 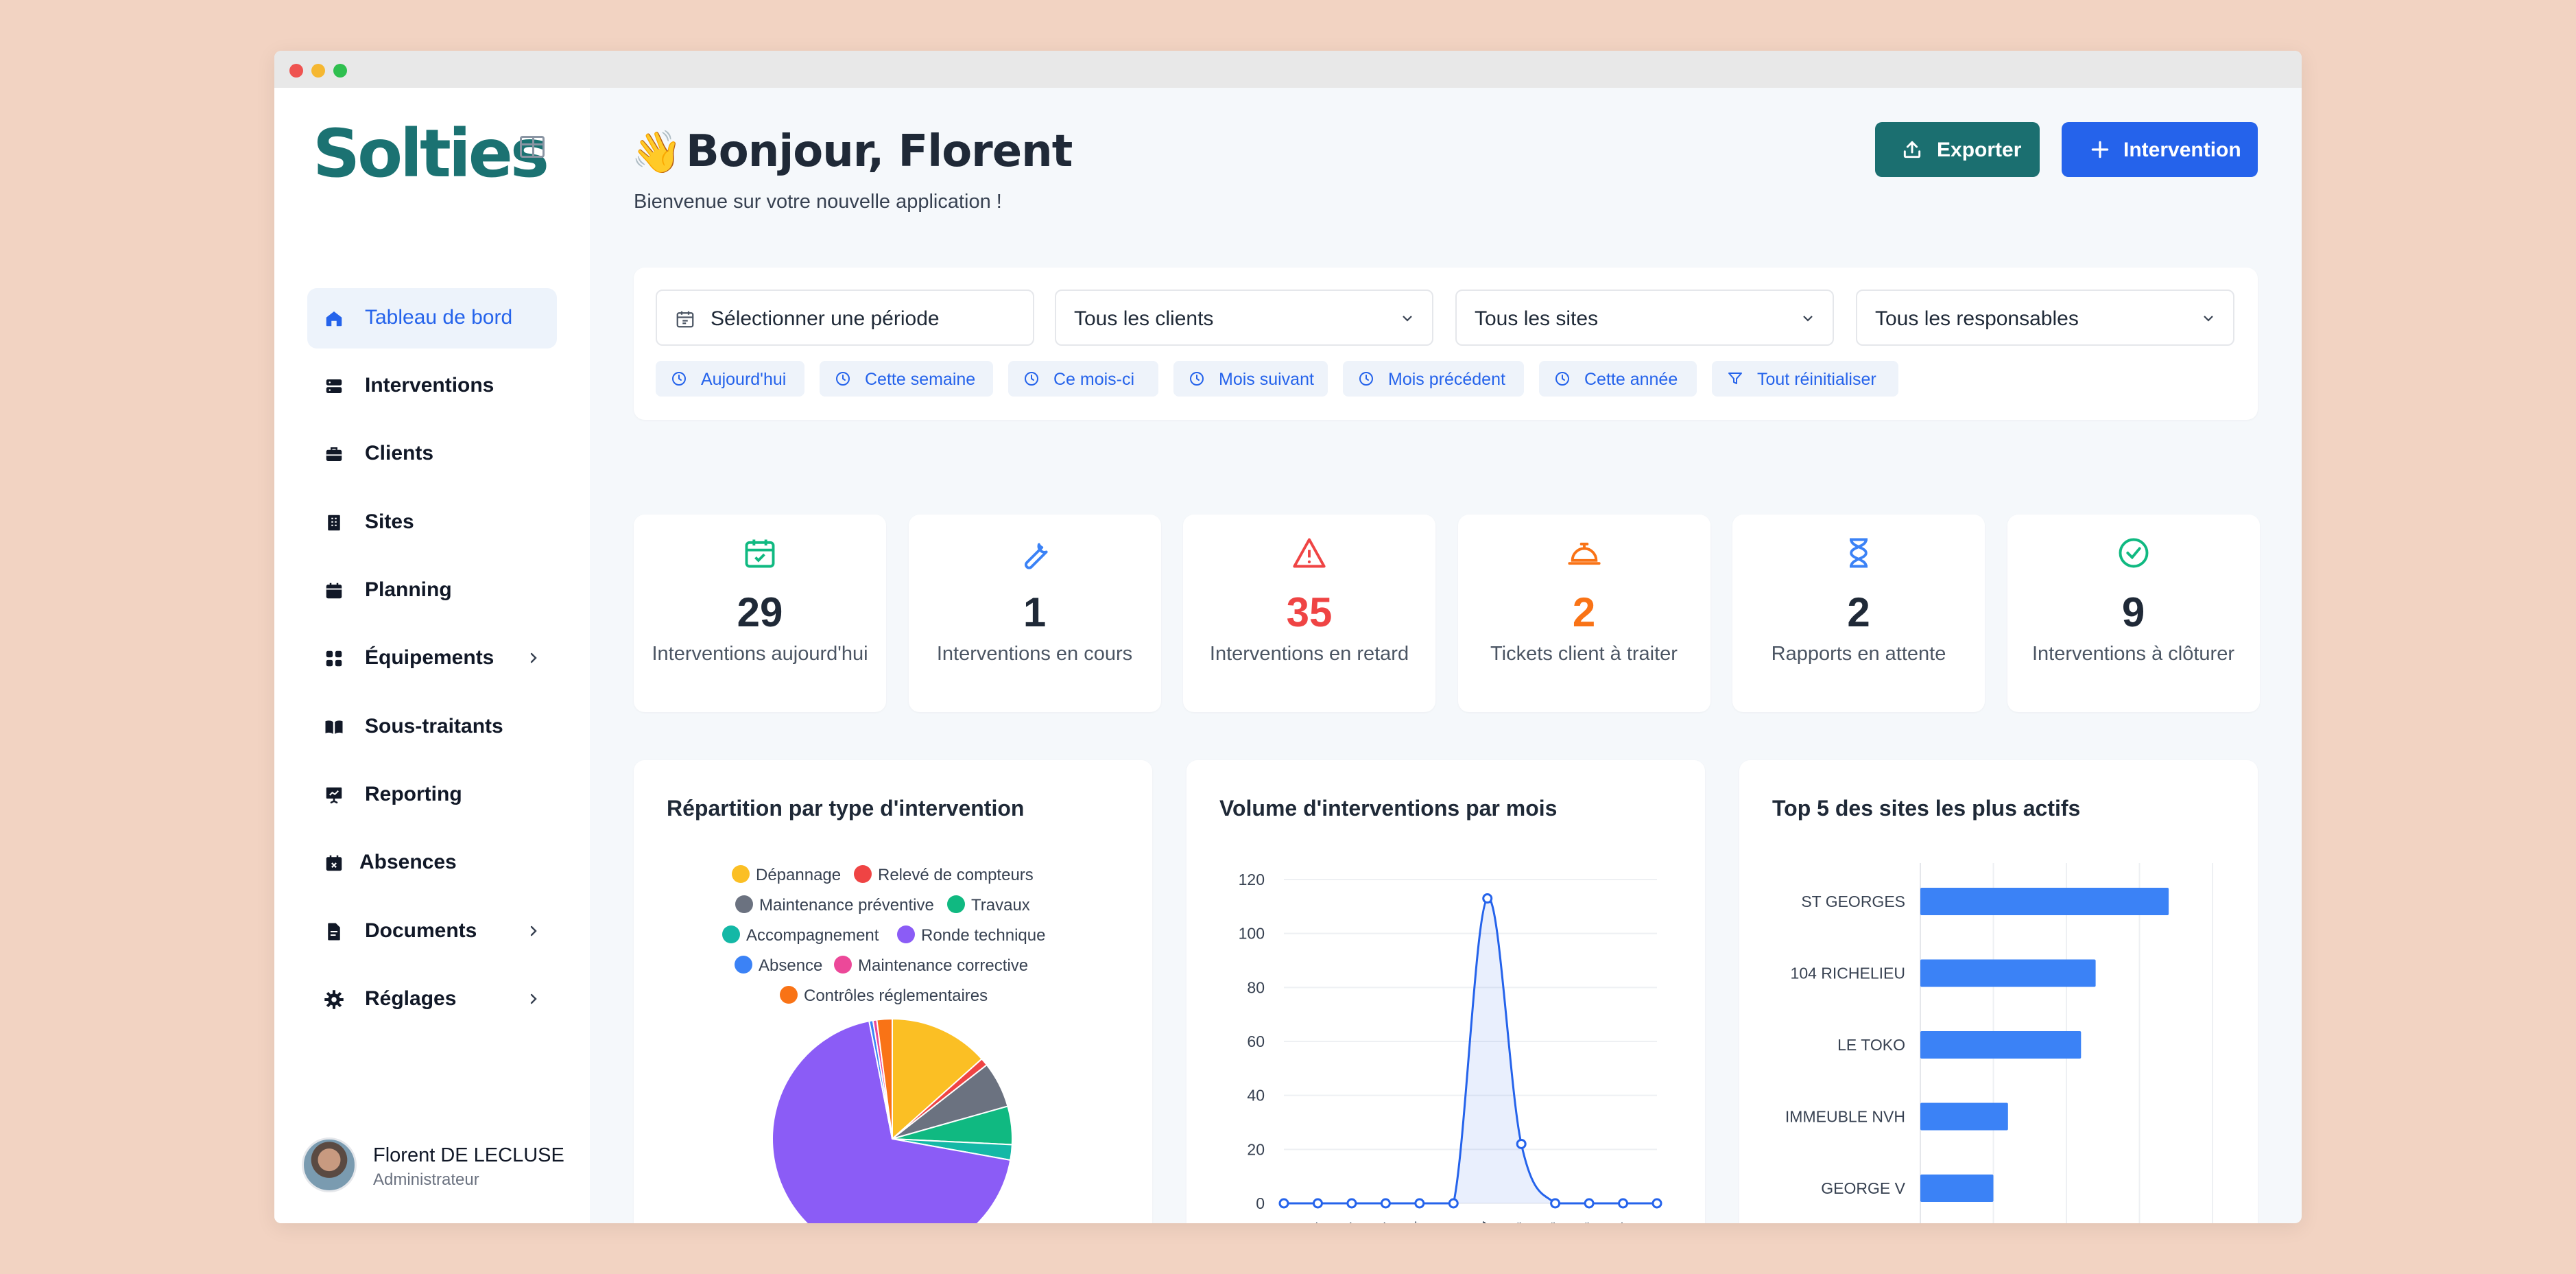 I want to click on area-fill, so click(x=1470, y=1050).